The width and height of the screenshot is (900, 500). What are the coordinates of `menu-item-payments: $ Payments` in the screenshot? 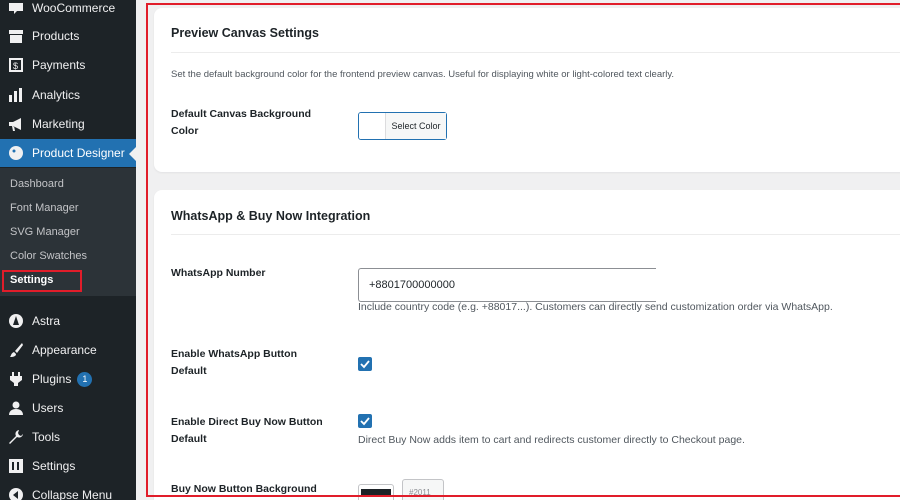 It's located at (68, 65).